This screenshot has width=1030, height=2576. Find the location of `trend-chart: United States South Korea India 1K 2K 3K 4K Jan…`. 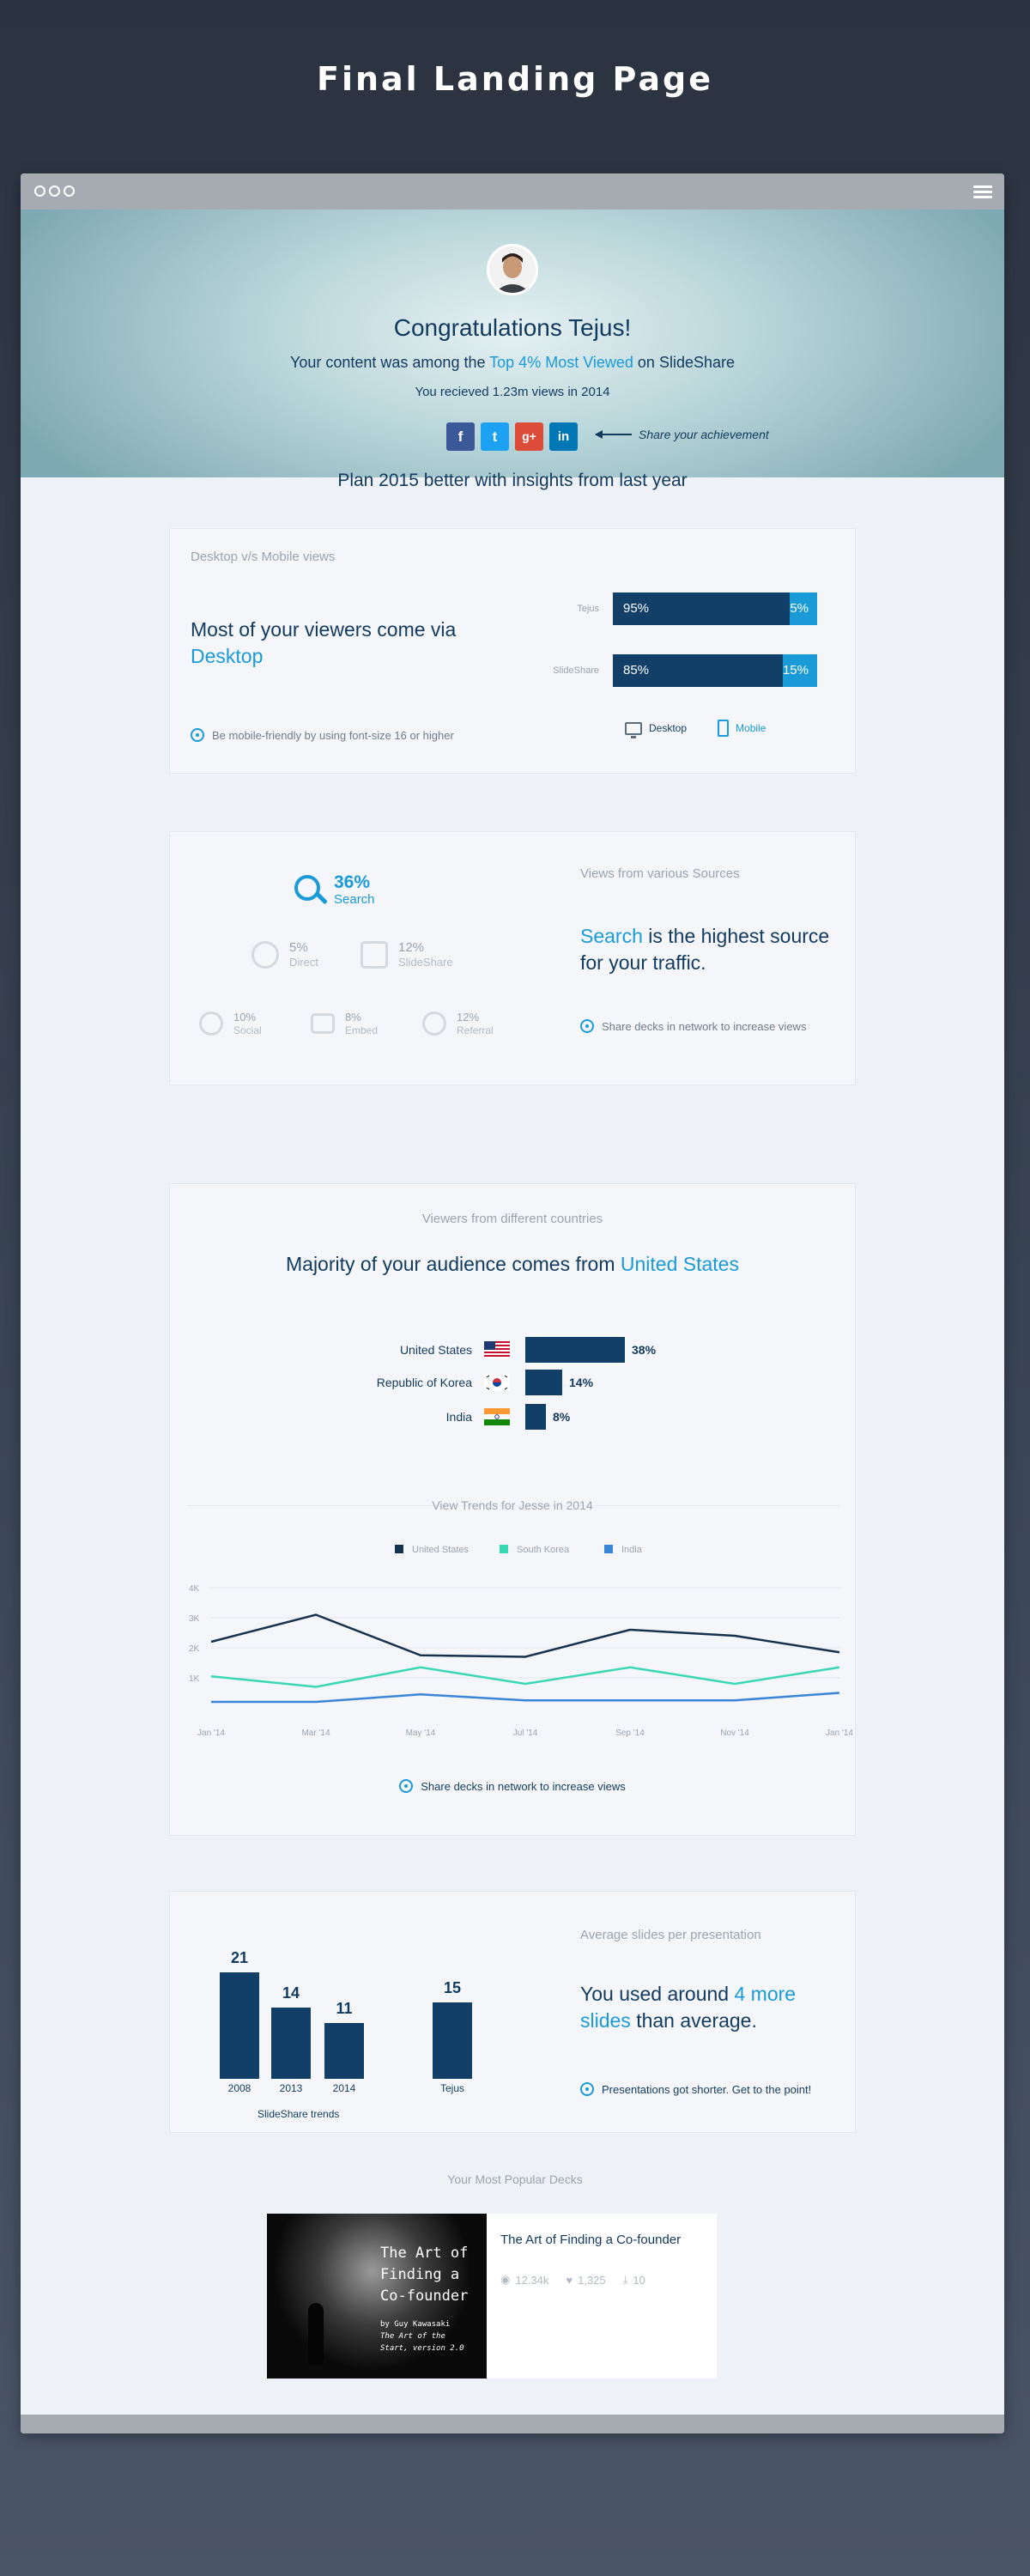

trend-chart: United States South Korea India 1K 2K 3K 4K Jan… is located at coordinates (521, 1642).